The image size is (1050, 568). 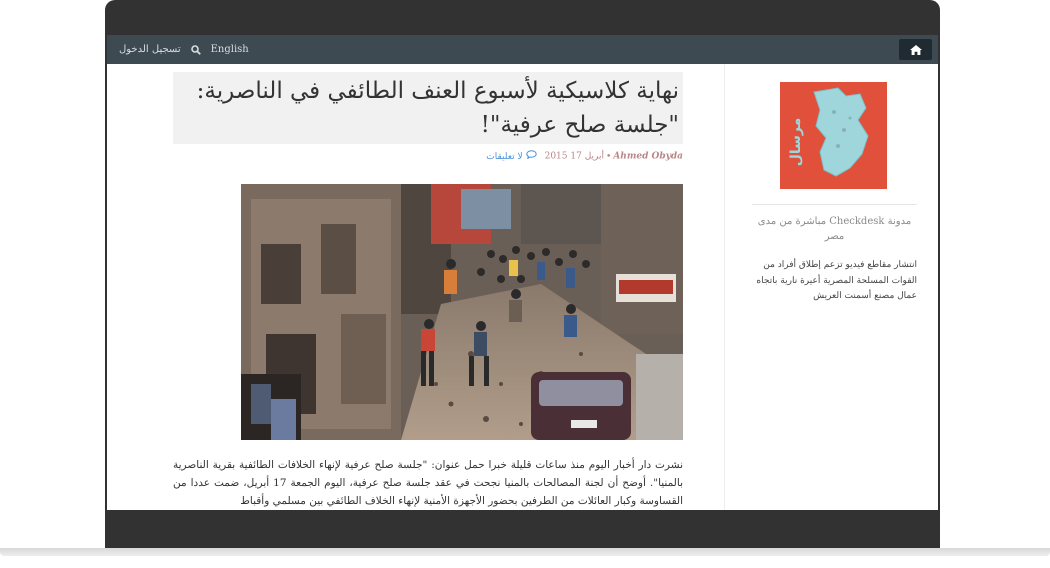 What do you see at coordinates (834, 229) in the screenshot?
I see `sidebar-heading: مدونة Checkdesk مباشرة من مدى مصر` at bounding box center [834, 229].